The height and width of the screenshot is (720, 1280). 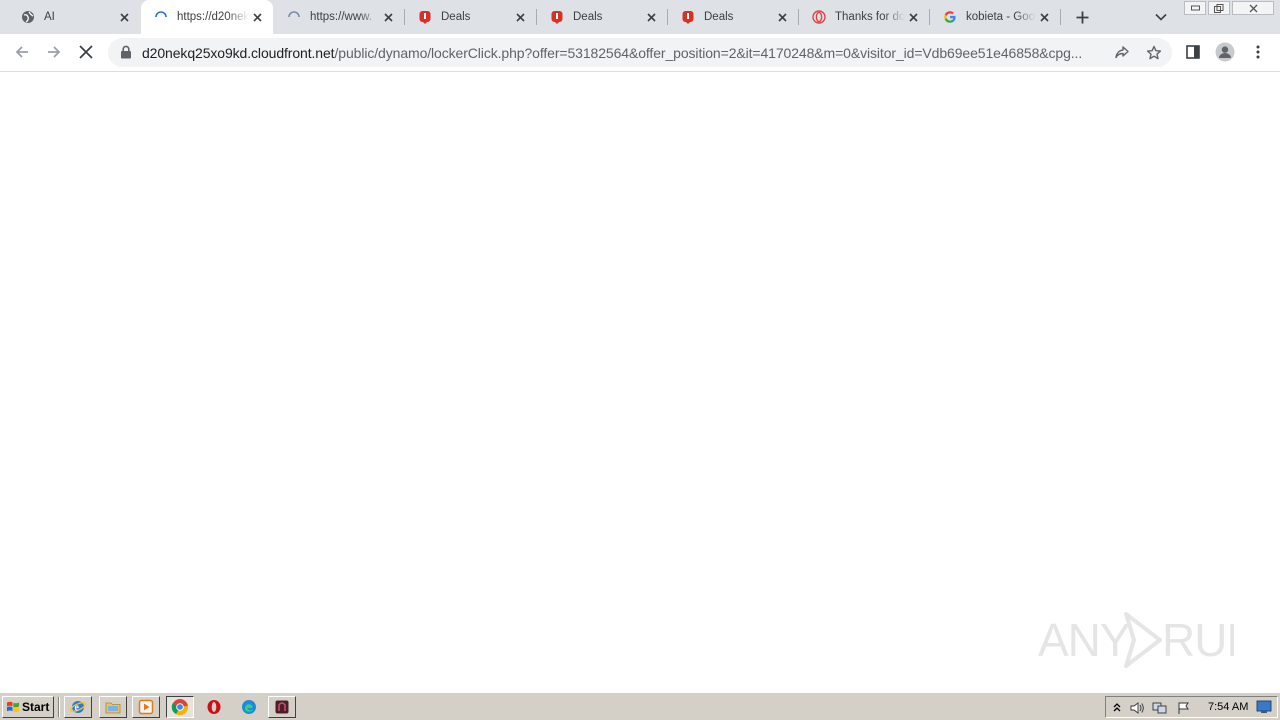 I want to click on lock-icon, so click(x=126, y=52).